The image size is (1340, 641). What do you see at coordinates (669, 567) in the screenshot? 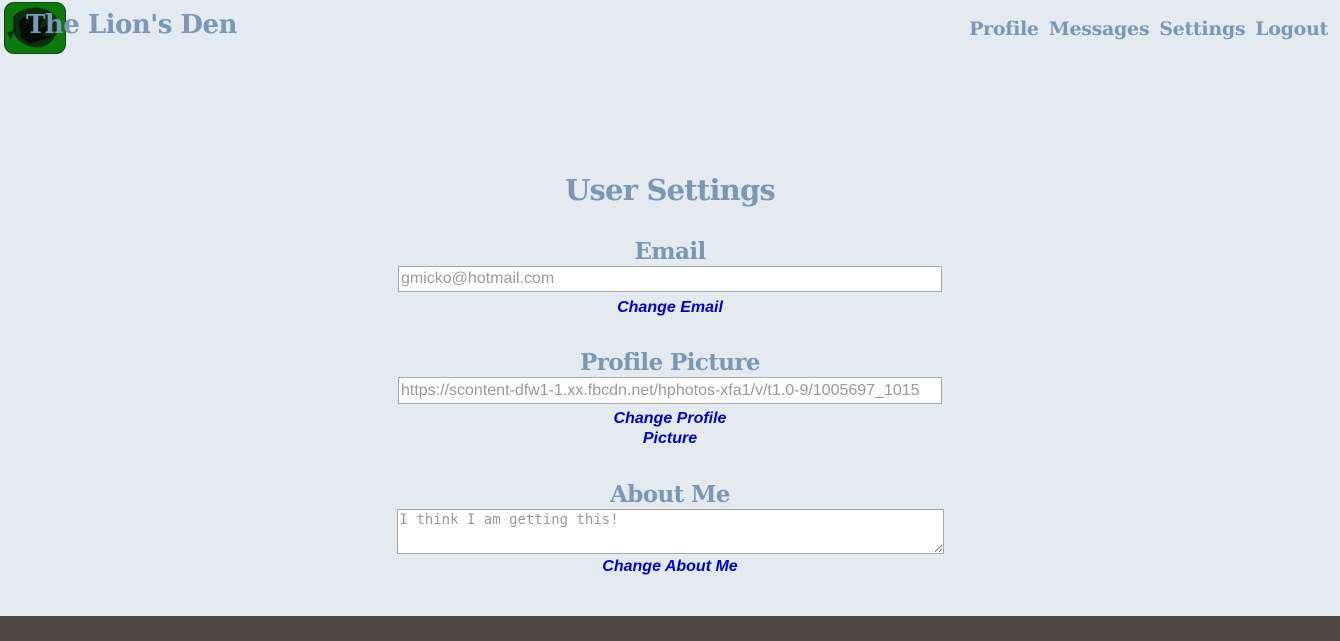
I see `change-about-me-button: Change About Me` at bounding box center [669, 567].